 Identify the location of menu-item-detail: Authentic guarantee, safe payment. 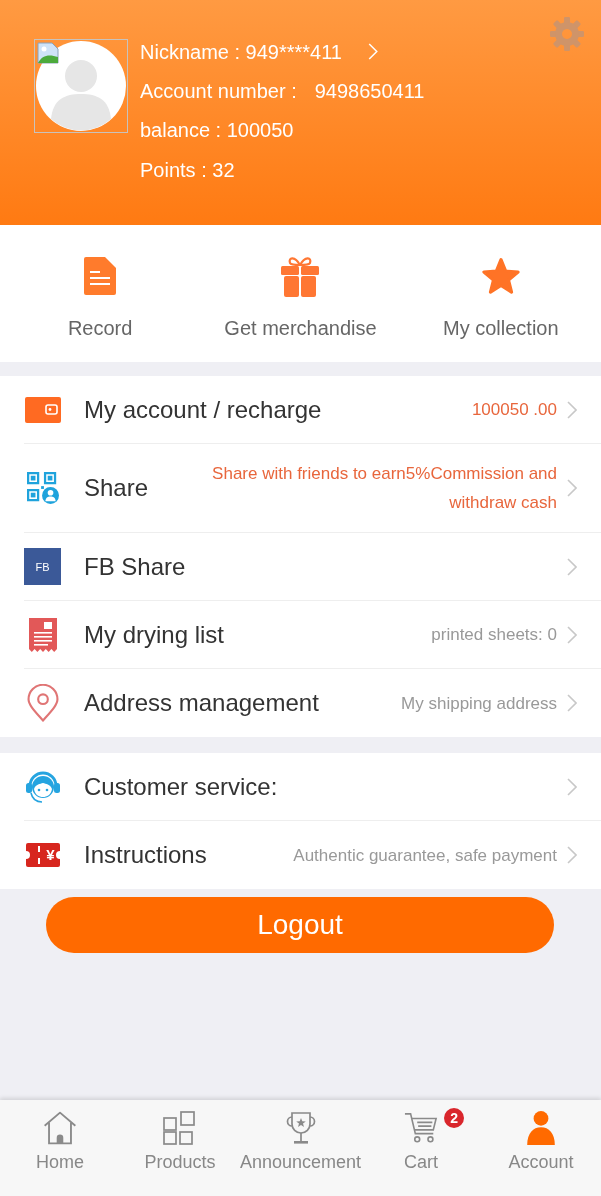
(425, 855).